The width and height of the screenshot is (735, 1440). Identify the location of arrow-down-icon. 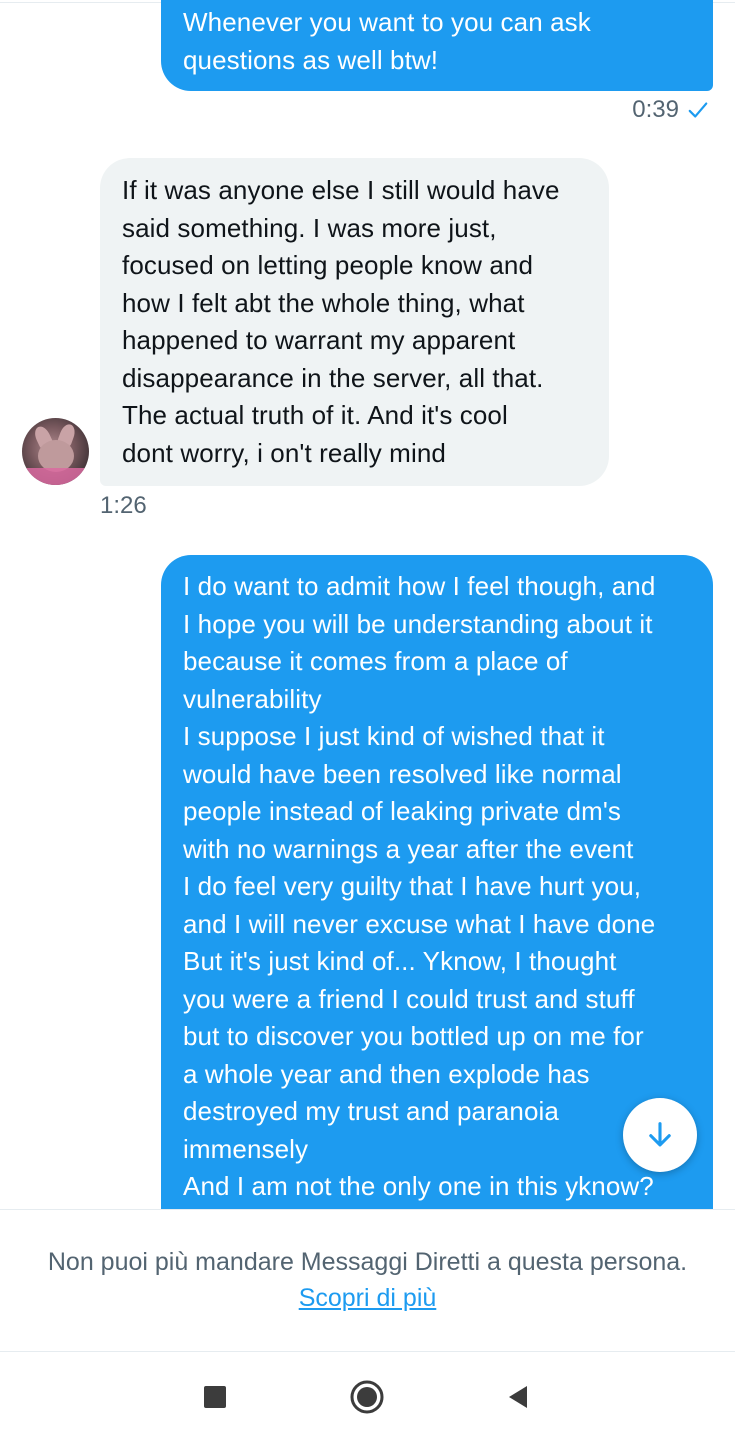
(660, 1134).